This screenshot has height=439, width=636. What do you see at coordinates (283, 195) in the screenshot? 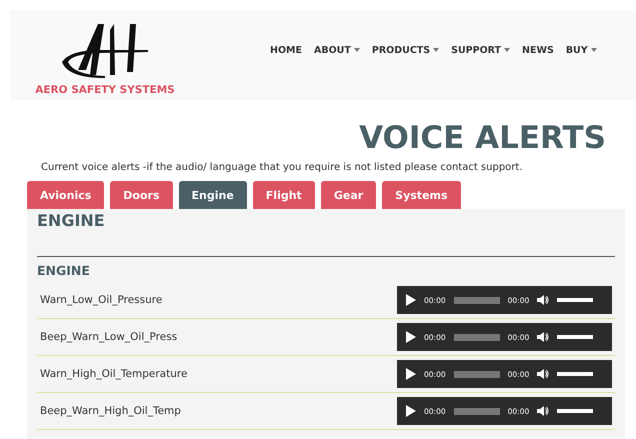
I see `category-tab: Flight` at bounding box center [283, 195].